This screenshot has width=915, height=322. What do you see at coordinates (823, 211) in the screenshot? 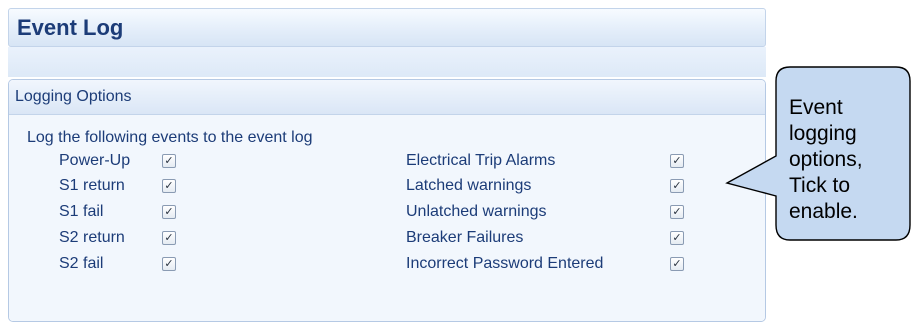
I see `callout-line: enable.` at bounding box center [823, 211].